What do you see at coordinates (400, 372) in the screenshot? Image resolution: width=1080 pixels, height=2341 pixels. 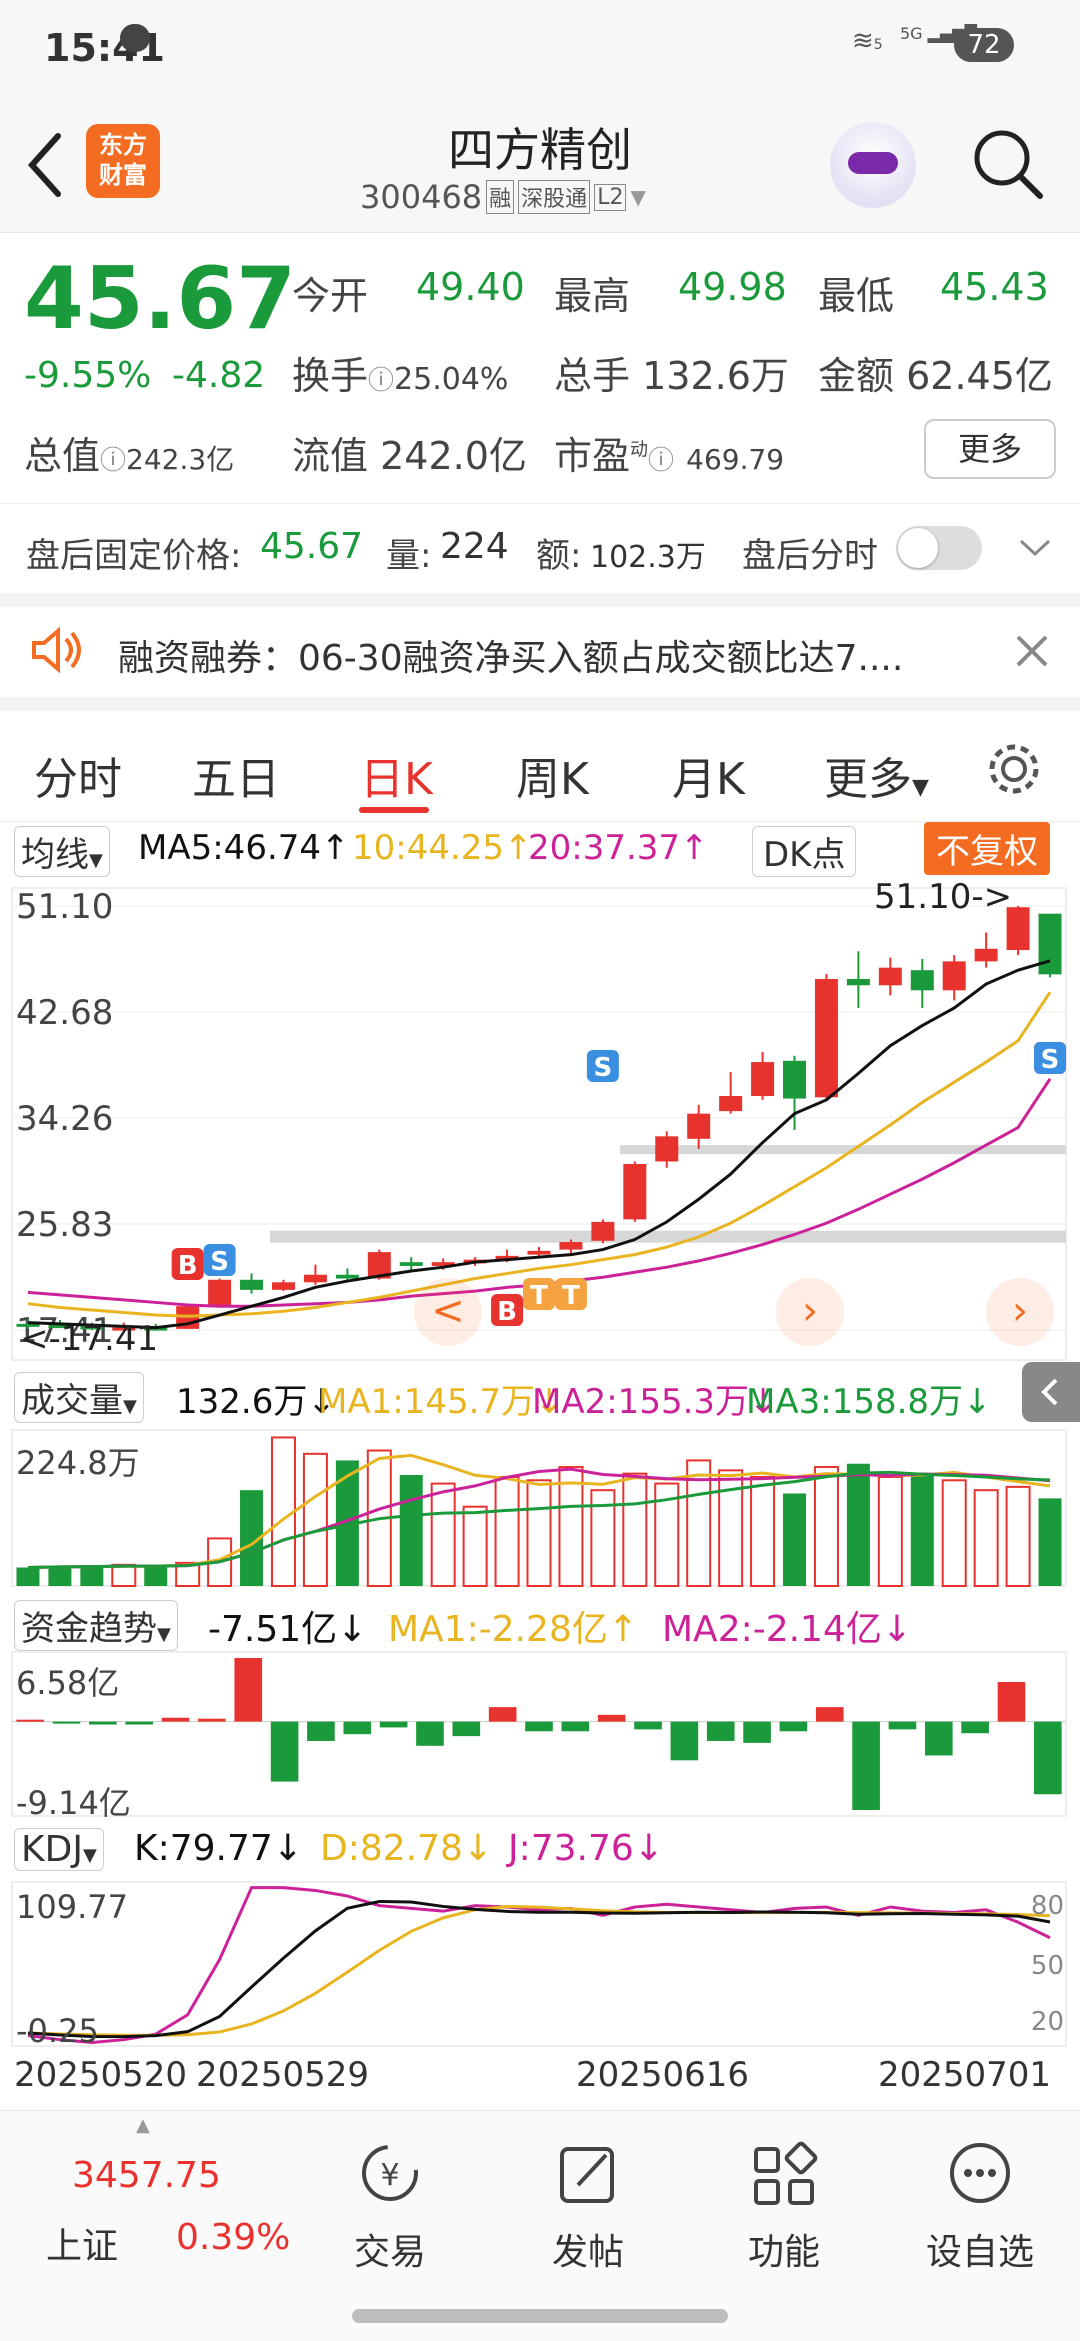 I see `turnover-row: 换手ⓘ25.04%` at bounding box center [400, 372].